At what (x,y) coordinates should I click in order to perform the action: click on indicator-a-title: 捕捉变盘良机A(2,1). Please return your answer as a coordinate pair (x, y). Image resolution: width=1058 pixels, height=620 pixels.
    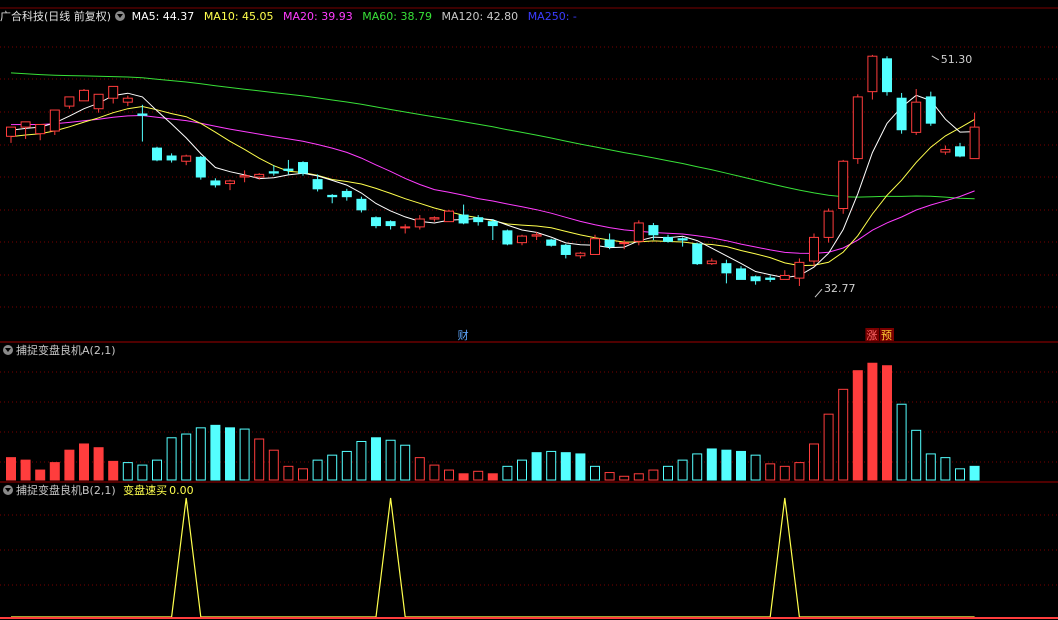
    Looking at the image, I should click on (66, 350).